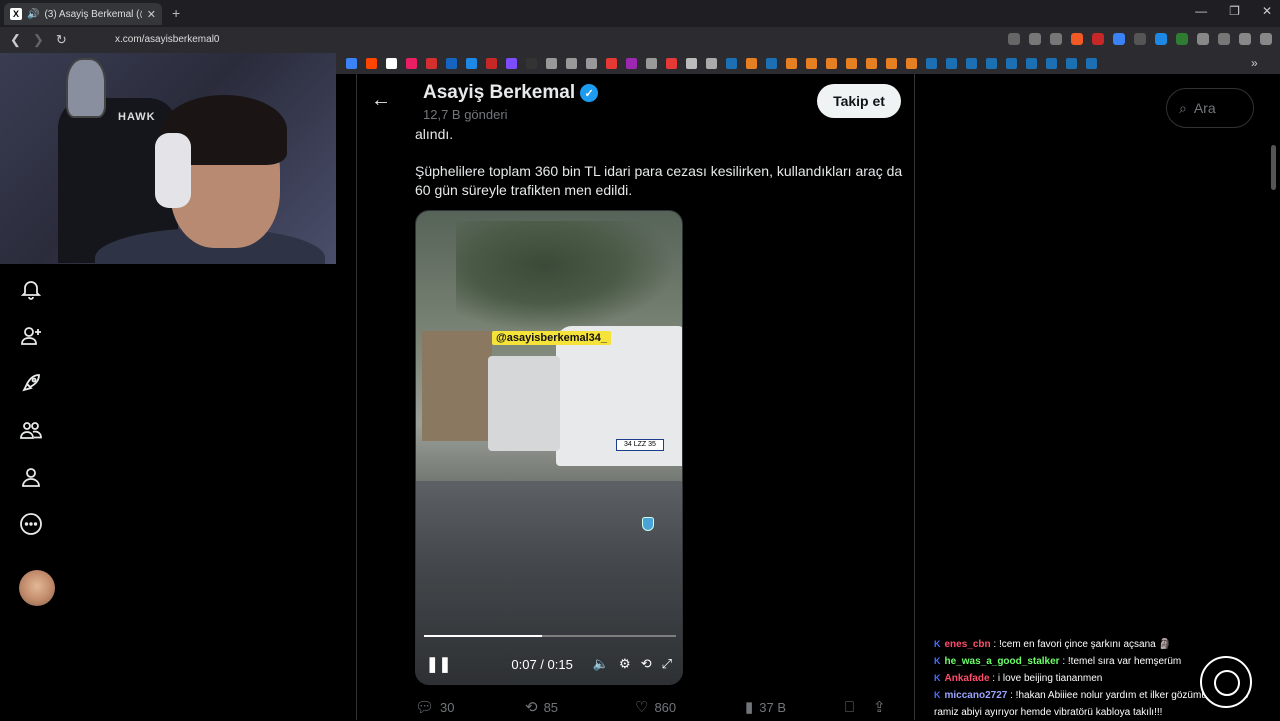 Image resolution: width=1280 pixels, height=721 pixels. What do you see at coordinates (1077, 39) in the screenshot?
I see `brave-shield-icon` at bounding box center [1077, 39].